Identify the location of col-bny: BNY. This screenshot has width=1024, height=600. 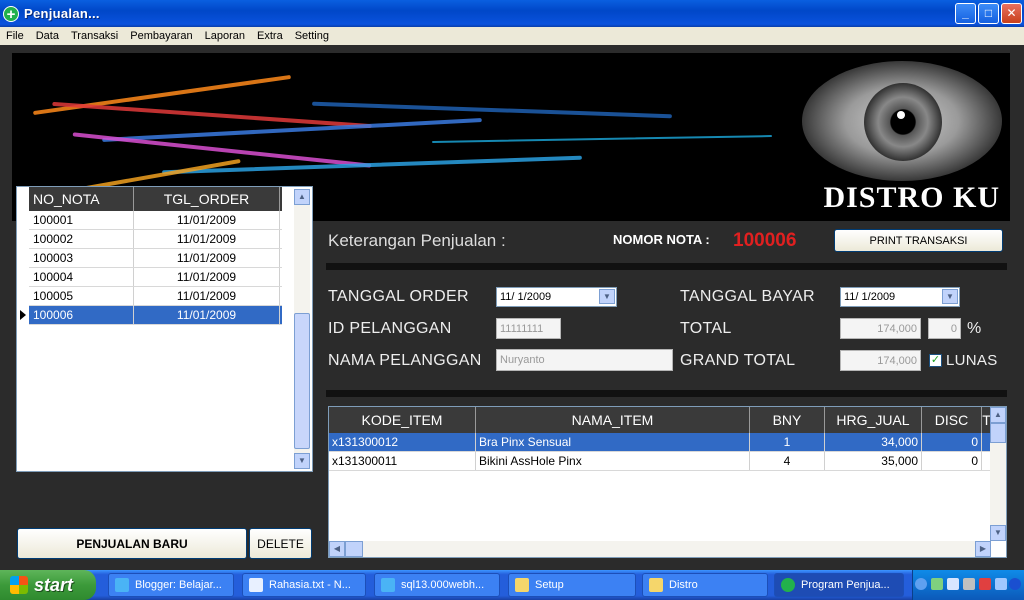
(787, 420).